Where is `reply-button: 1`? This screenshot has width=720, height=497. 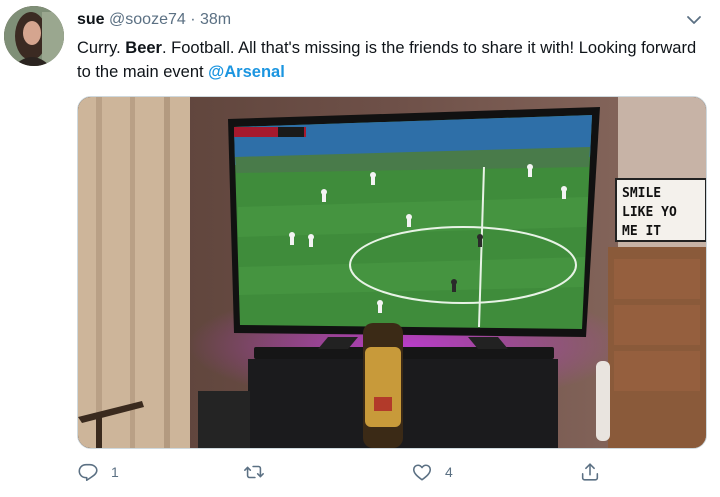
reply-button: 1 is located at coordinates (98, 472).